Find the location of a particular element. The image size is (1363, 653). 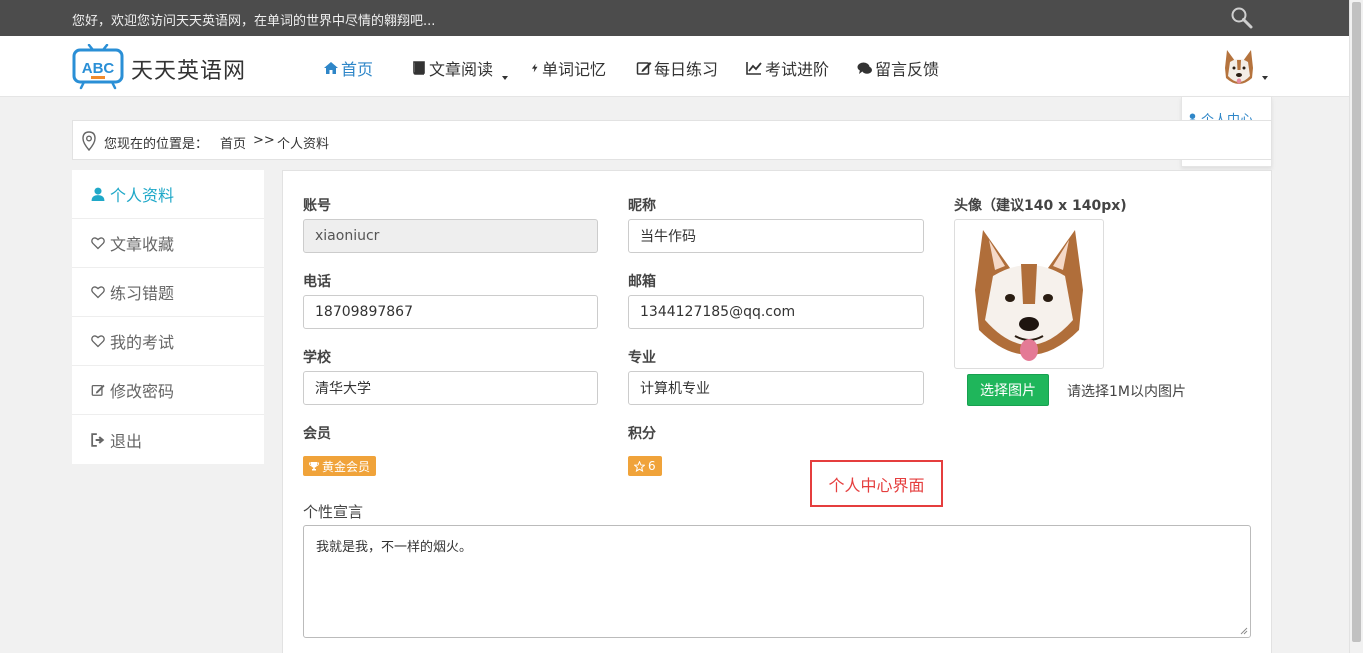

phone-label: 电话 is located at coordinates (317, 282).